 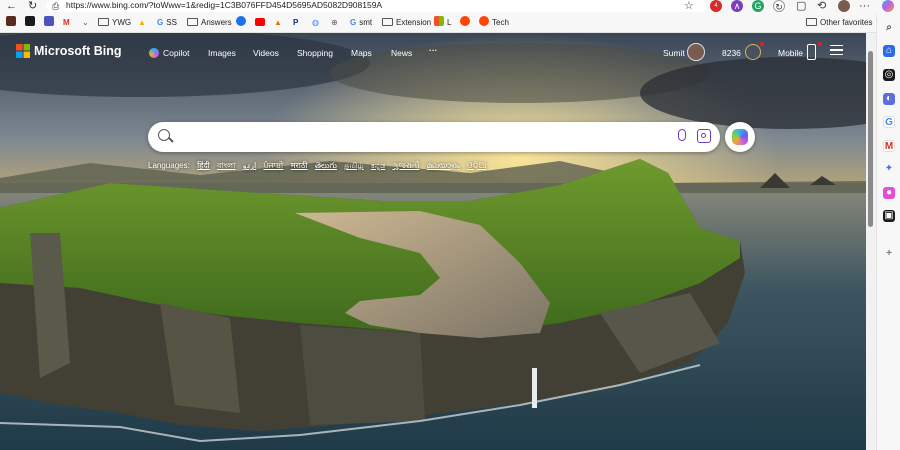 I want to click on drive-icon: ▲, so click(x=142, y=22).